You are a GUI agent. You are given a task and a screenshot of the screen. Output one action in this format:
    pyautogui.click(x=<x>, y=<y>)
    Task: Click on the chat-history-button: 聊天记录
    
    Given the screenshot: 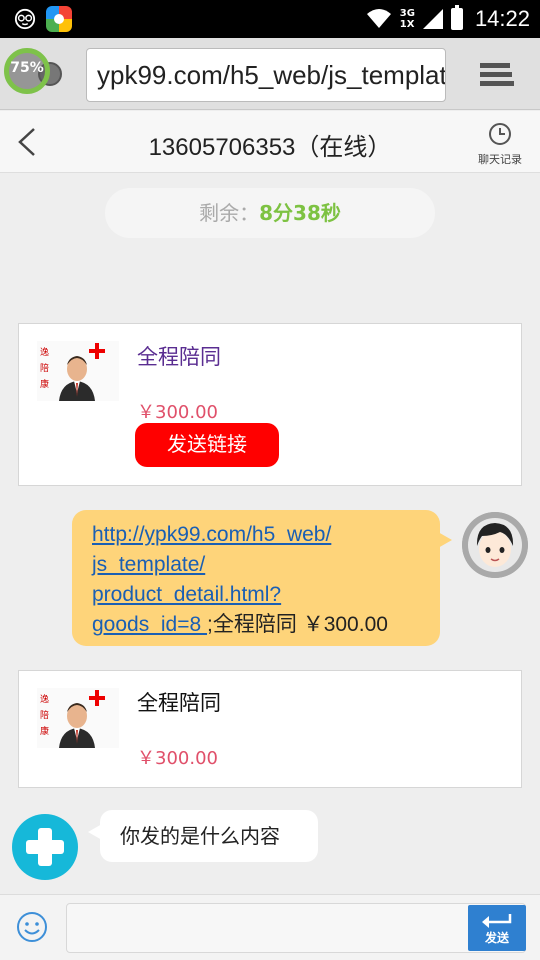 What is the action you would take?
    pyautogui.click(x=500, y=146)
    